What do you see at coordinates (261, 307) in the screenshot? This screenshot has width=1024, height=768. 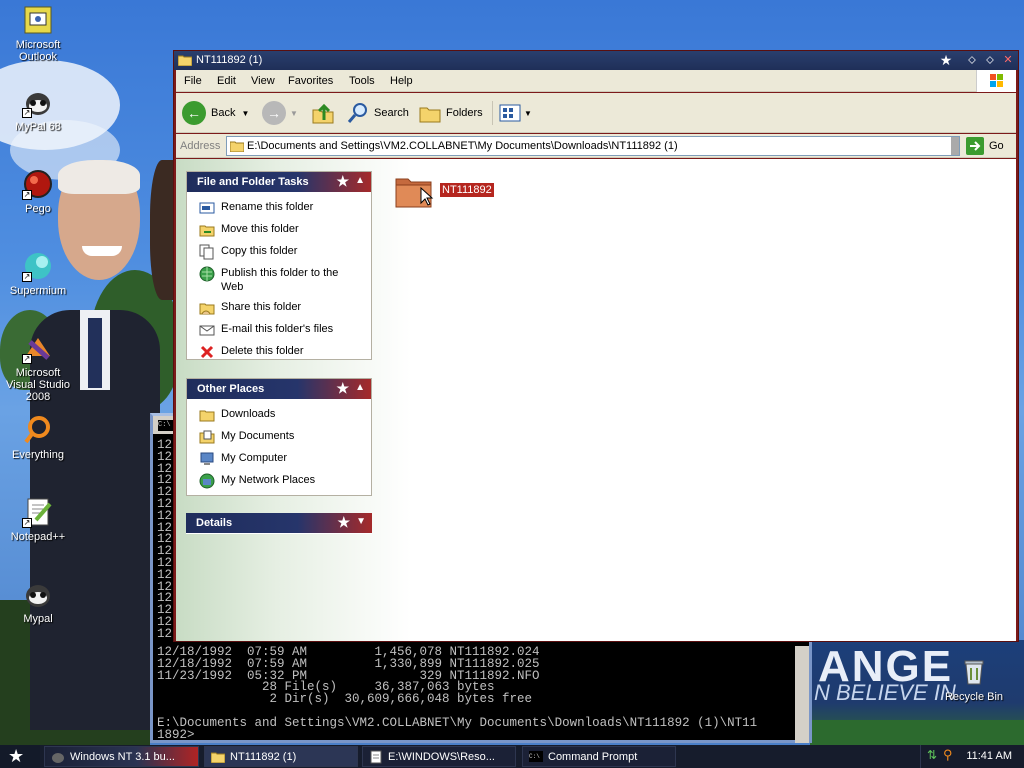 I see `task-label: Share this folder` at bounding box center [261, 307].